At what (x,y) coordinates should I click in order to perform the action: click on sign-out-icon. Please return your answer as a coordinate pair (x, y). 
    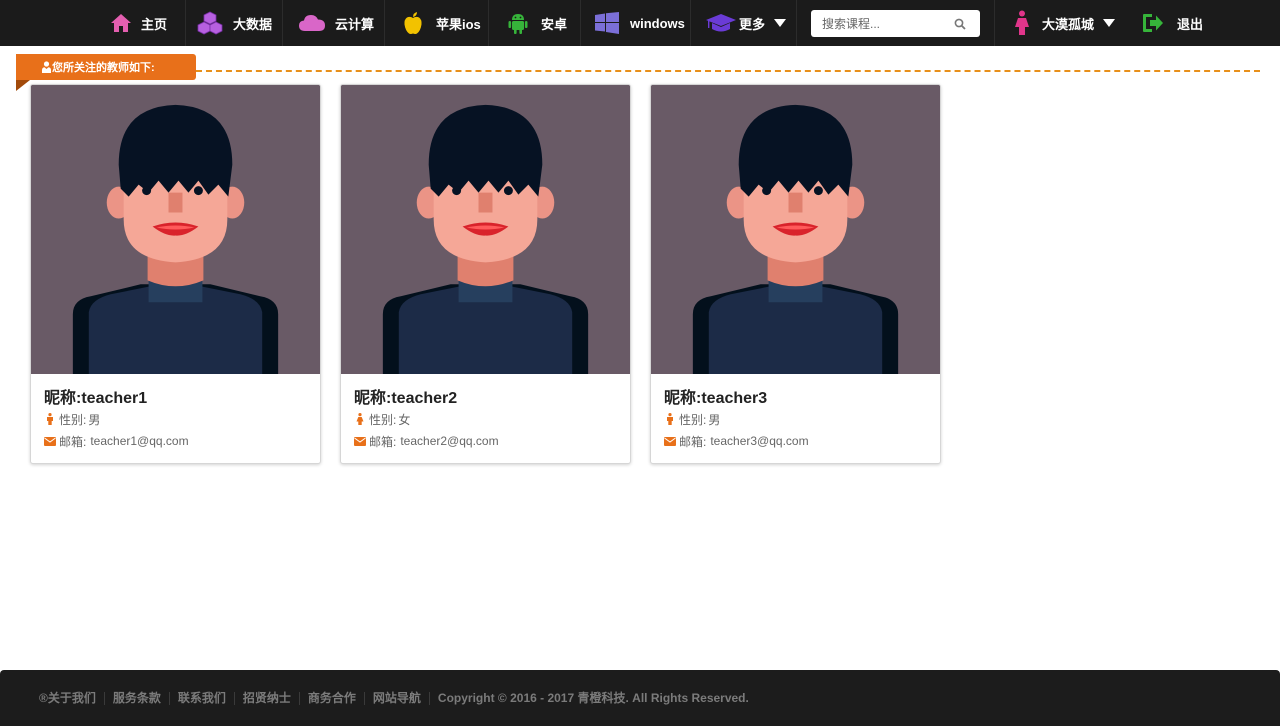
    Looking at the image, I should click on (1153, 23).